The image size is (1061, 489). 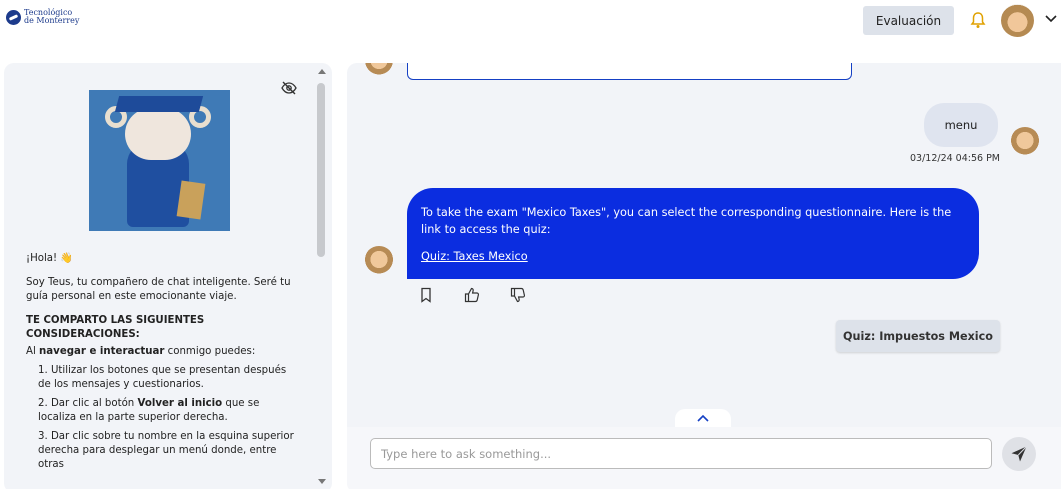 What do you see at coordinates (961, 125) in the screenshot?
I see `user-message-bubble: menu` at bounding box center [961, 125].